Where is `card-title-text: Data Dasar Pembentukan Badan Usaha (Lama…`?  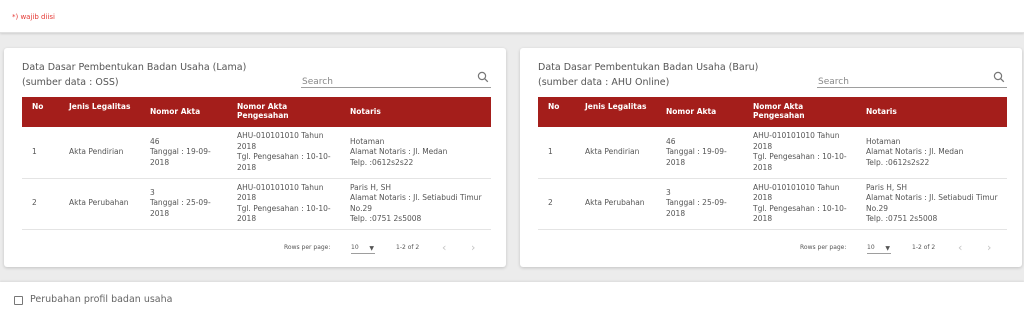
card-title-text: Data Dasar Pembentukan Badan Usaha (Lama… is located at coordinates (134, 67).